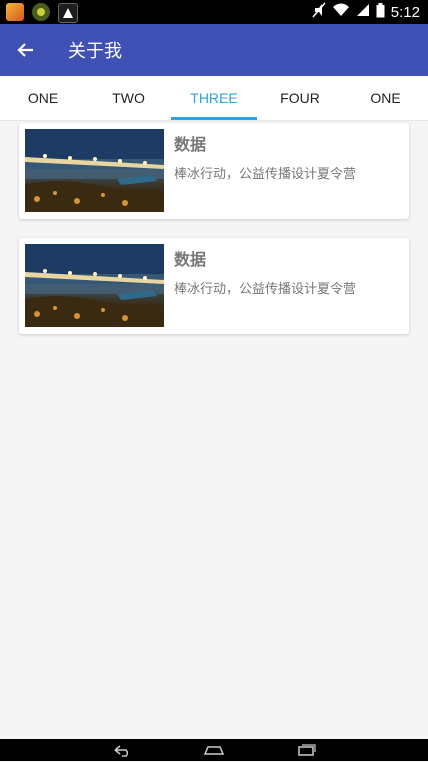 Image resolution: width=428 pixels, height=762 pixels. I want to click on back-button, so click(26, 50).